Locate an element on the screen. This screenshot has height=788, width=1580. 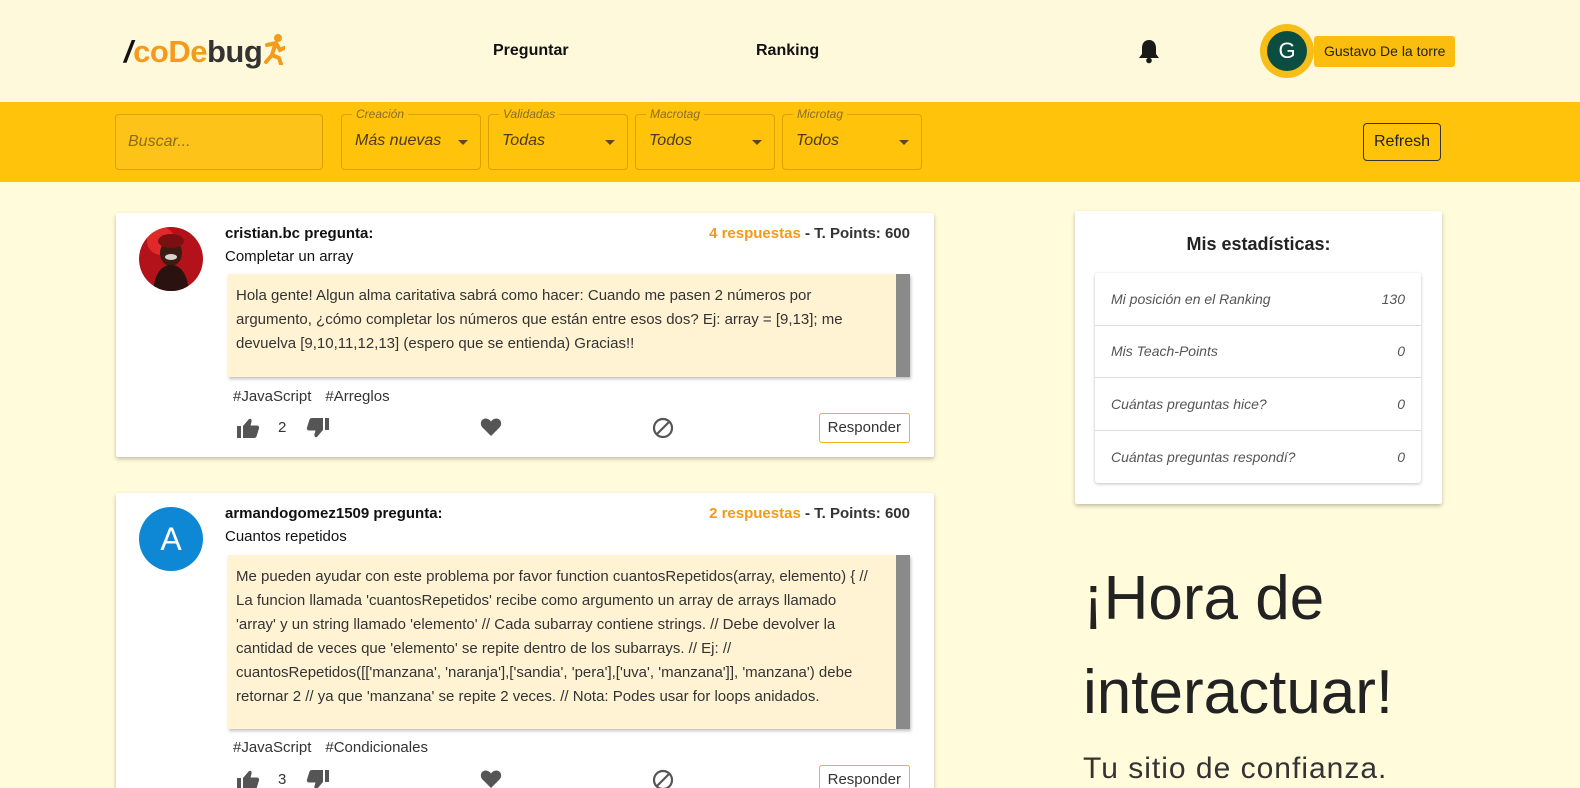
refresh-button: Refresh is located at coordinates (1402, 142).